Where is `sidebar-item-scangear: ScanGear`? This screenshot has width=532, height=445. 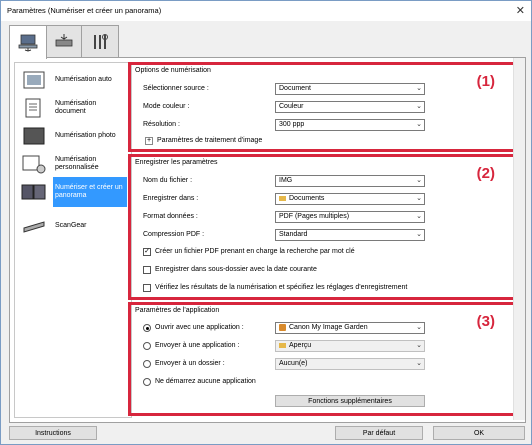
sidebar-item-scangear: ScanGear is located at coordinates (72, 226).